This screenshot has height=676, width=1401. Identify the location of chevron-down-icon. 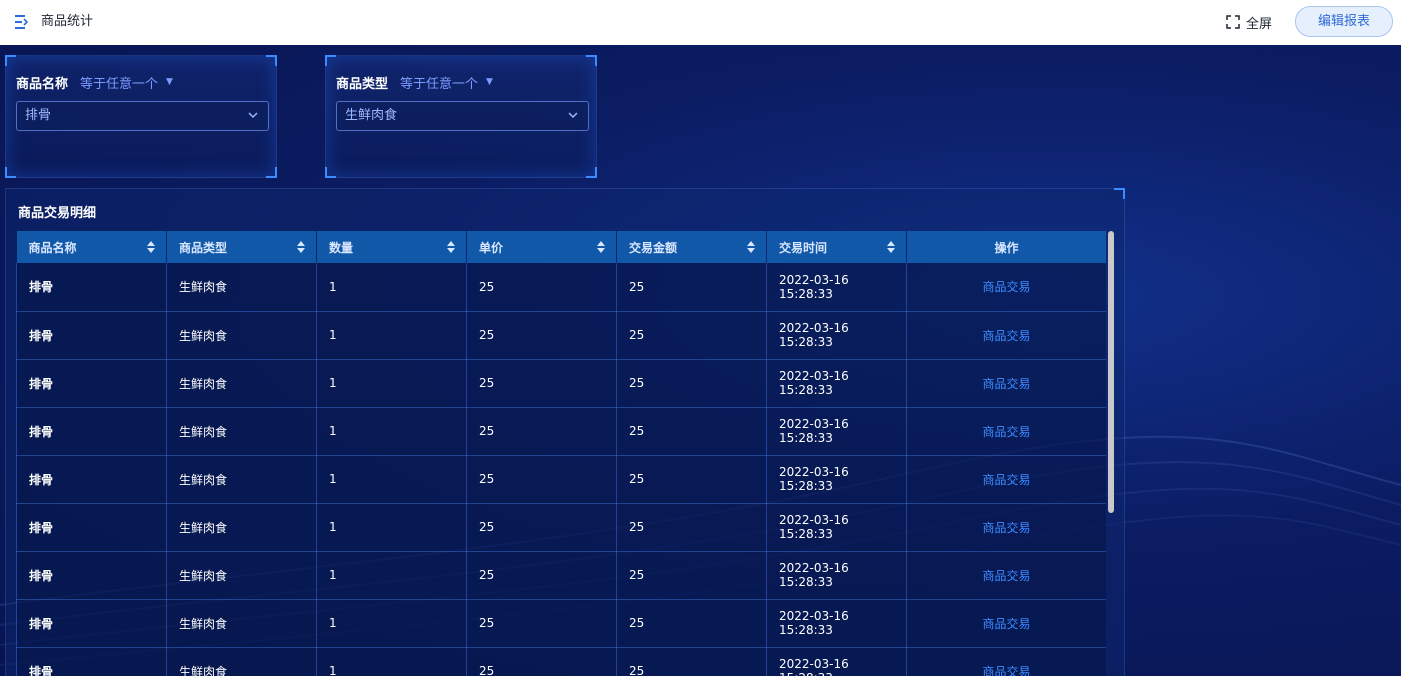
(573, 115).